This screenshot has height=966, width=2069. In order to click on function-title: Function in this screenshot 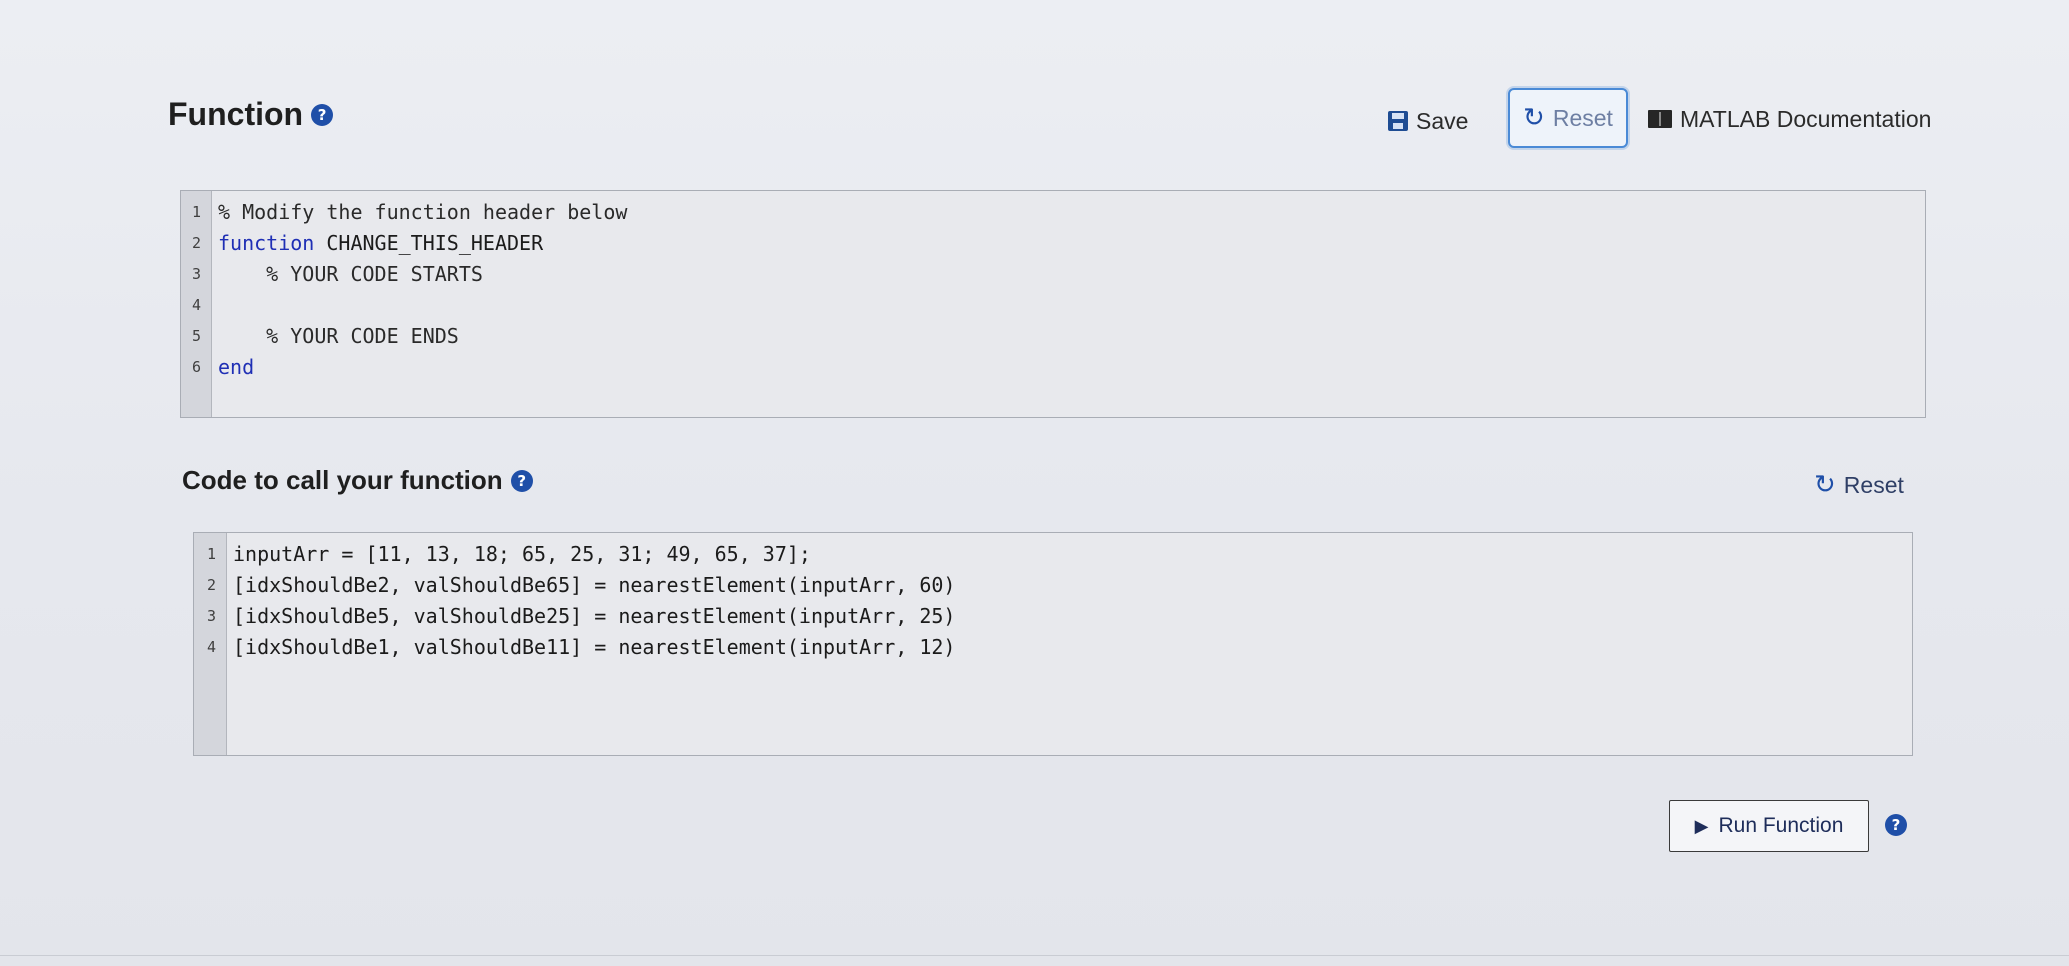, I will do `click(236, 114)`.